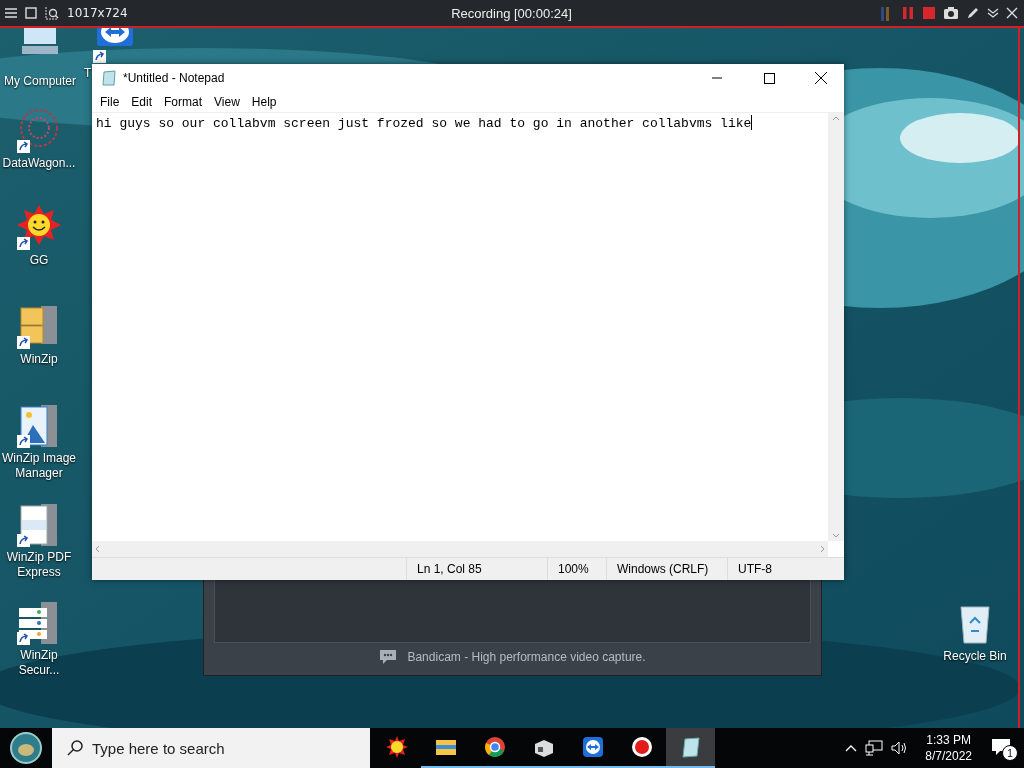  I want to click on camera-icon, so click(951, 13).